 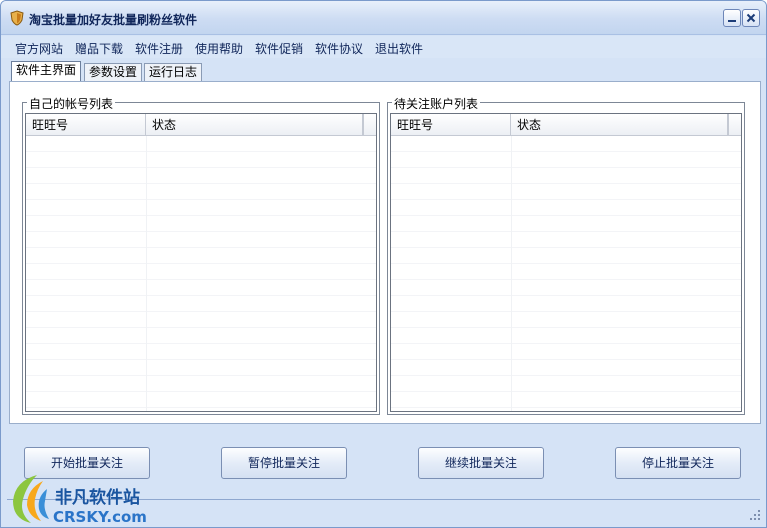 What do you see at coordinates (219, 48) in the screenshot?
I see `menu-help: 使用帮助` at bounding box center [219, 48].